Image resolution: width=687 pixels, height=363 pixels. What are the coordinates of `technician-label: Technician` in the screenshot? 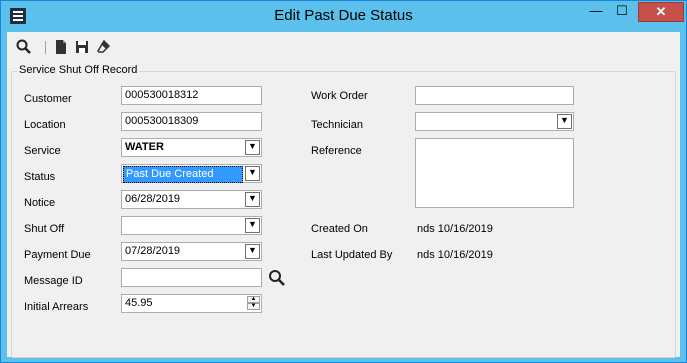 It's located at (337, 125).